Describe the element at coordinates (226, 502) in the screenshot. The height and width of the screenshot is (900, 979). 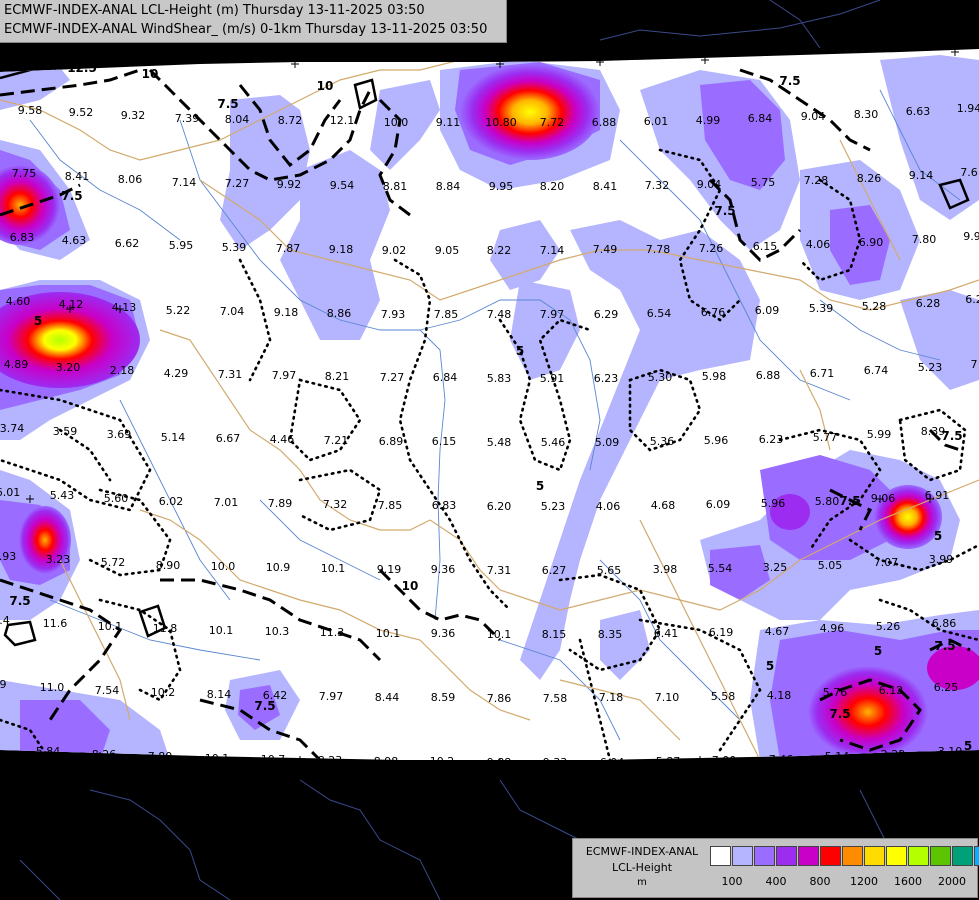
I see `grid-value-label: 7.01` at that location.